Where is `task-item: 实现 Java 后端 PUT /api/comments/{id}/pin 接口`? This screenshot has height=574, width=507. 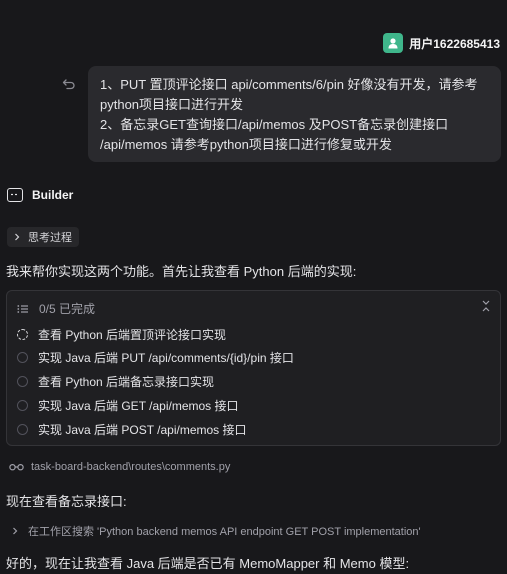
task-item: 实现 Java 后端 PUT /api/comments/{id}/pin 接口 is located at coordinates (155, 357).